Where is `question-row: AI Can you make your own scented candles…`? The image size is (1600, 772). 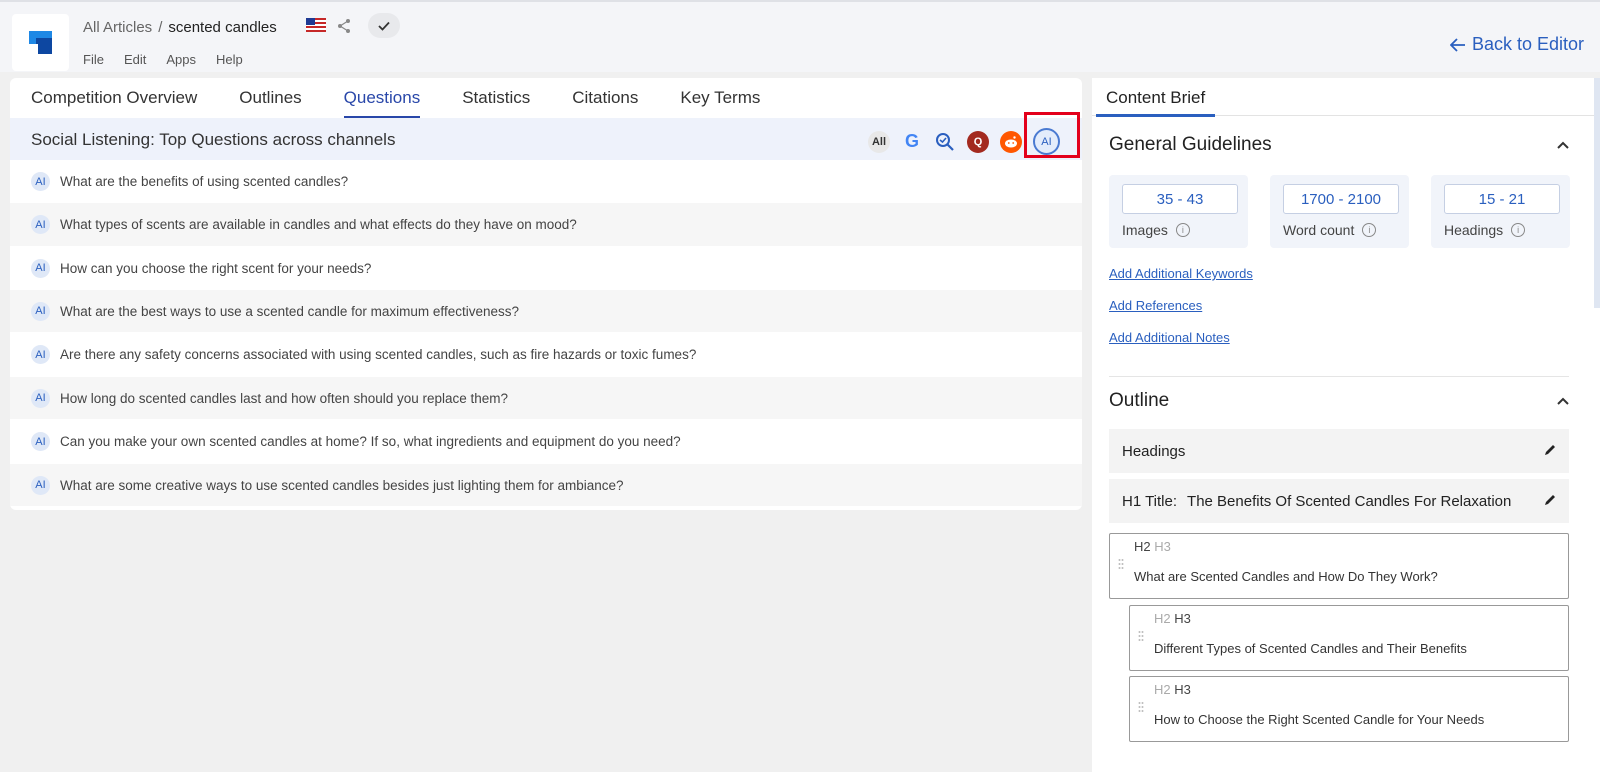
question-row: AI Can you make your own scented candles… is located at coordinates (546, 441).